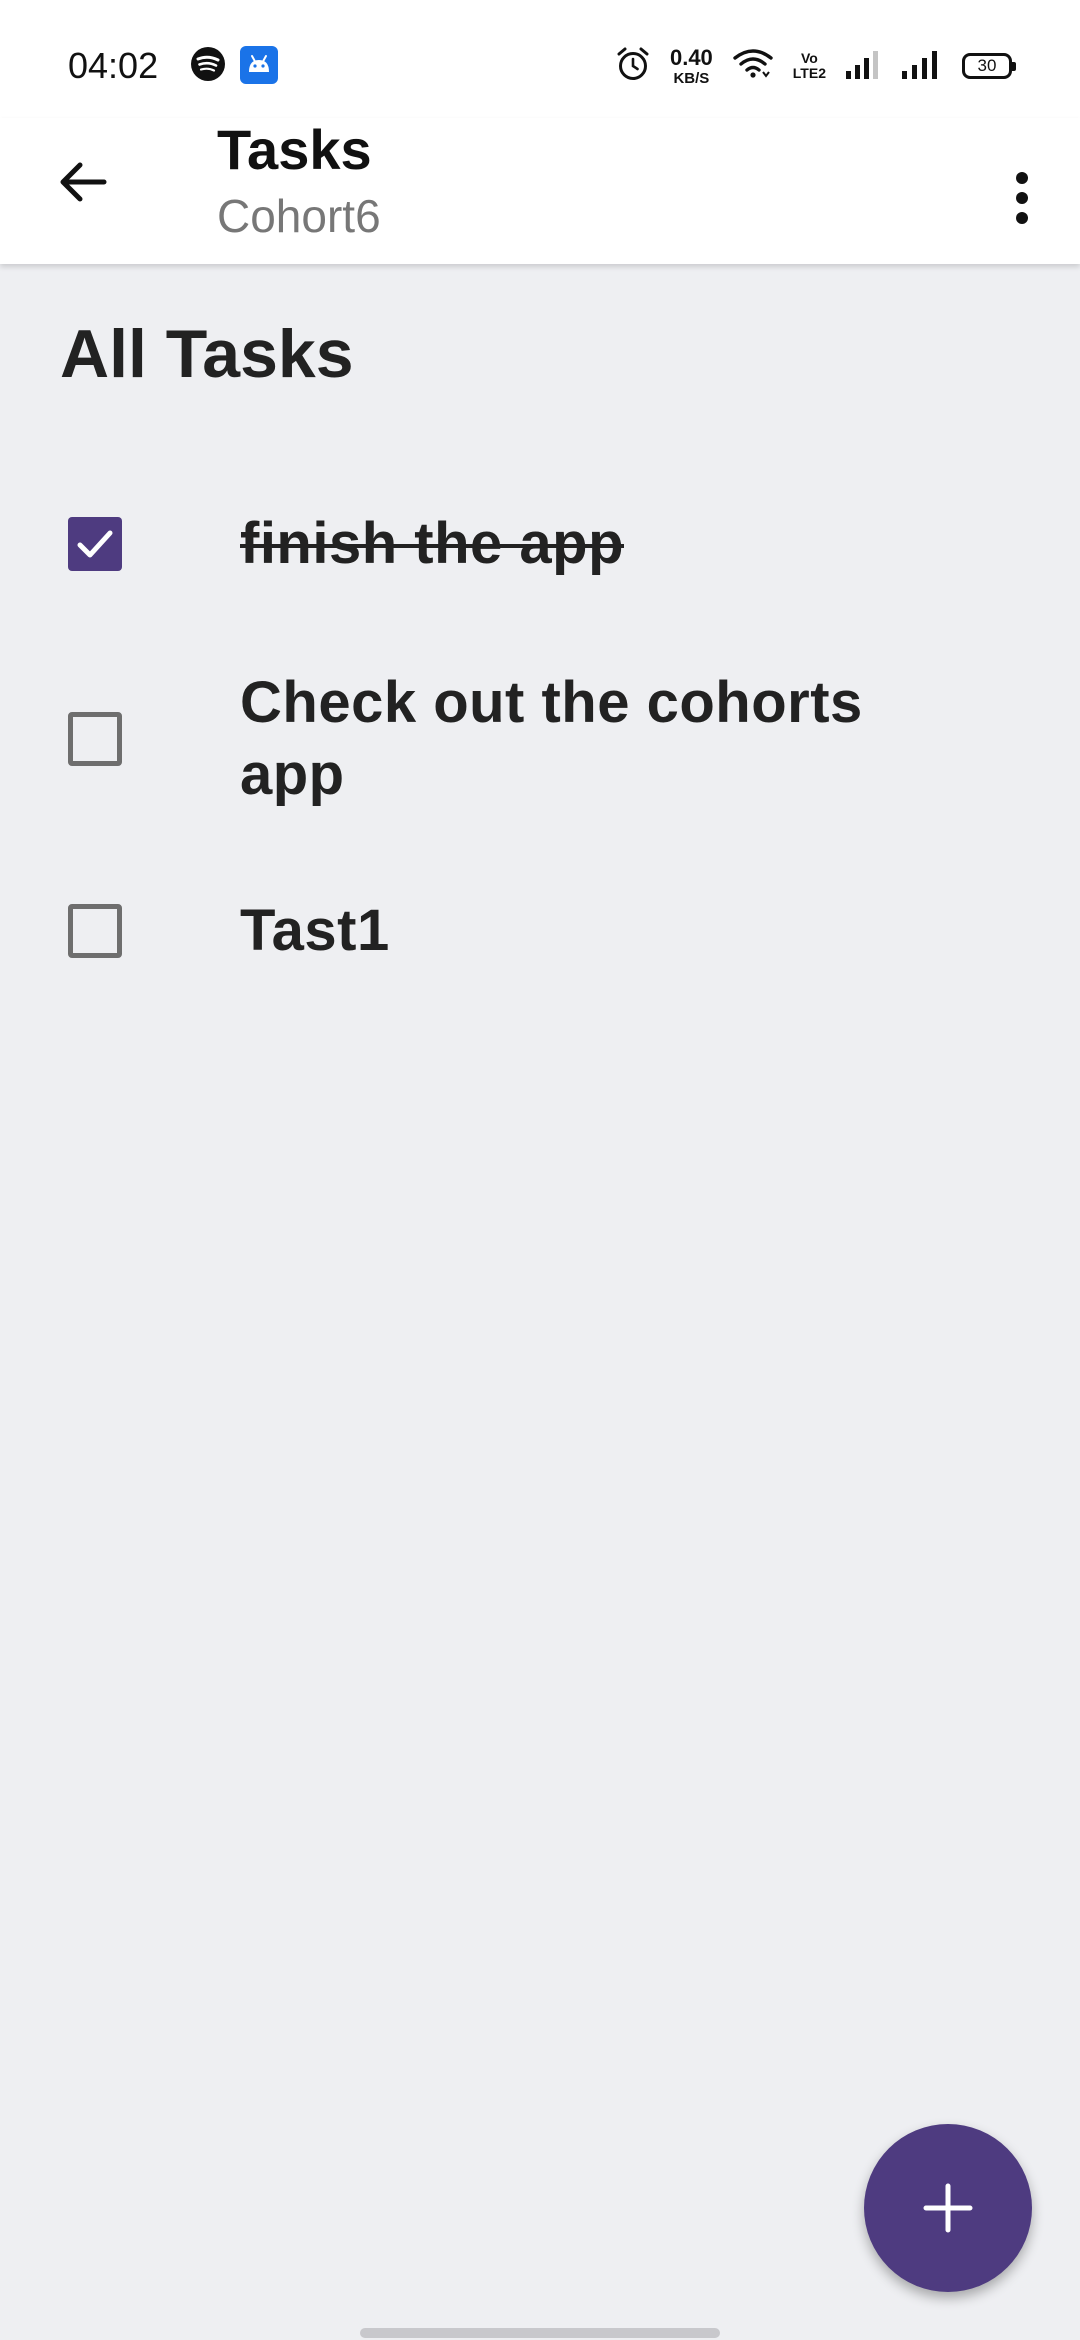 This screenshot has width=1080, height=2340. Describe the element at coordinates (259, 67) in the screenshot. I see `android-debug-icon` at that location.